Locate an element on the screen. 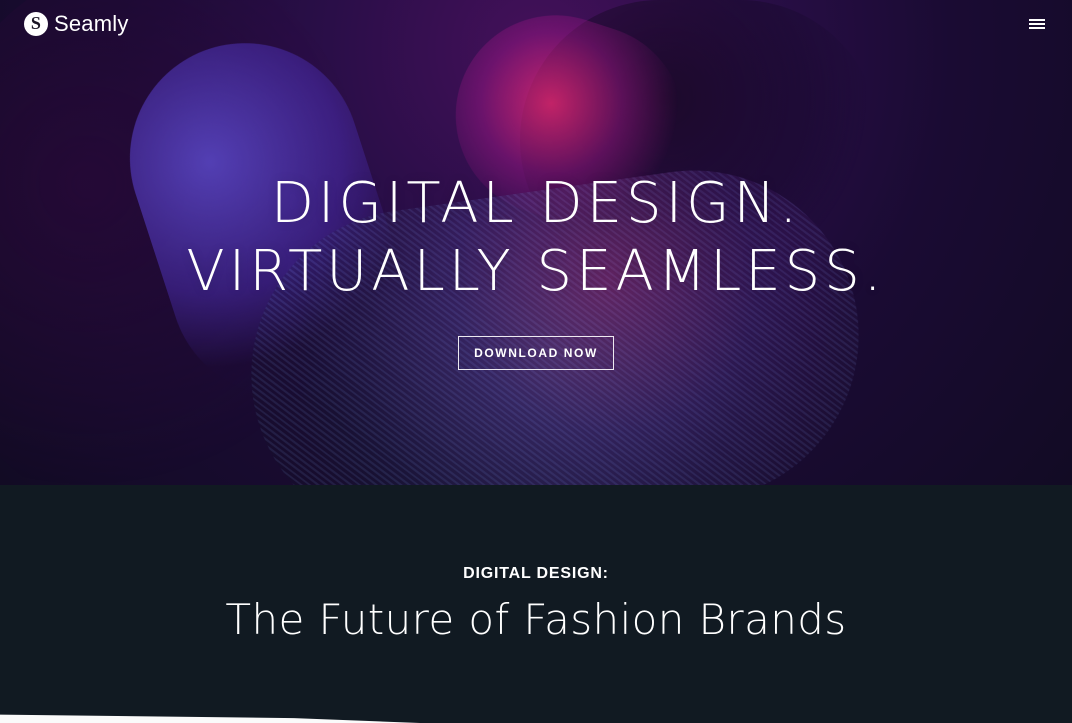 Image resolution: width=1072 pixels, height=723 pixels. logo-letter: S is located at coordinates (36, 23).